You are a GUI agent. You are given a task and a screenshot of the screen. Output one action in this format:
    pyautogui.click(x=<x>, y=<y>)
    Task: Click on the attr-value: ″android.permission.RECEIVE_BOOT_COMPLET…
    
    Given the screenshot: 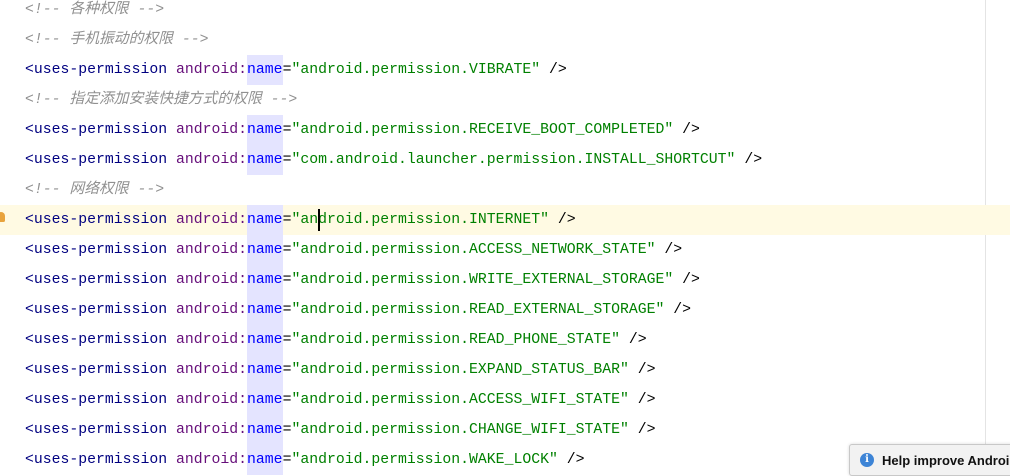 What is the action you would take?
    pyautogui.click(x=482, y=130)
    